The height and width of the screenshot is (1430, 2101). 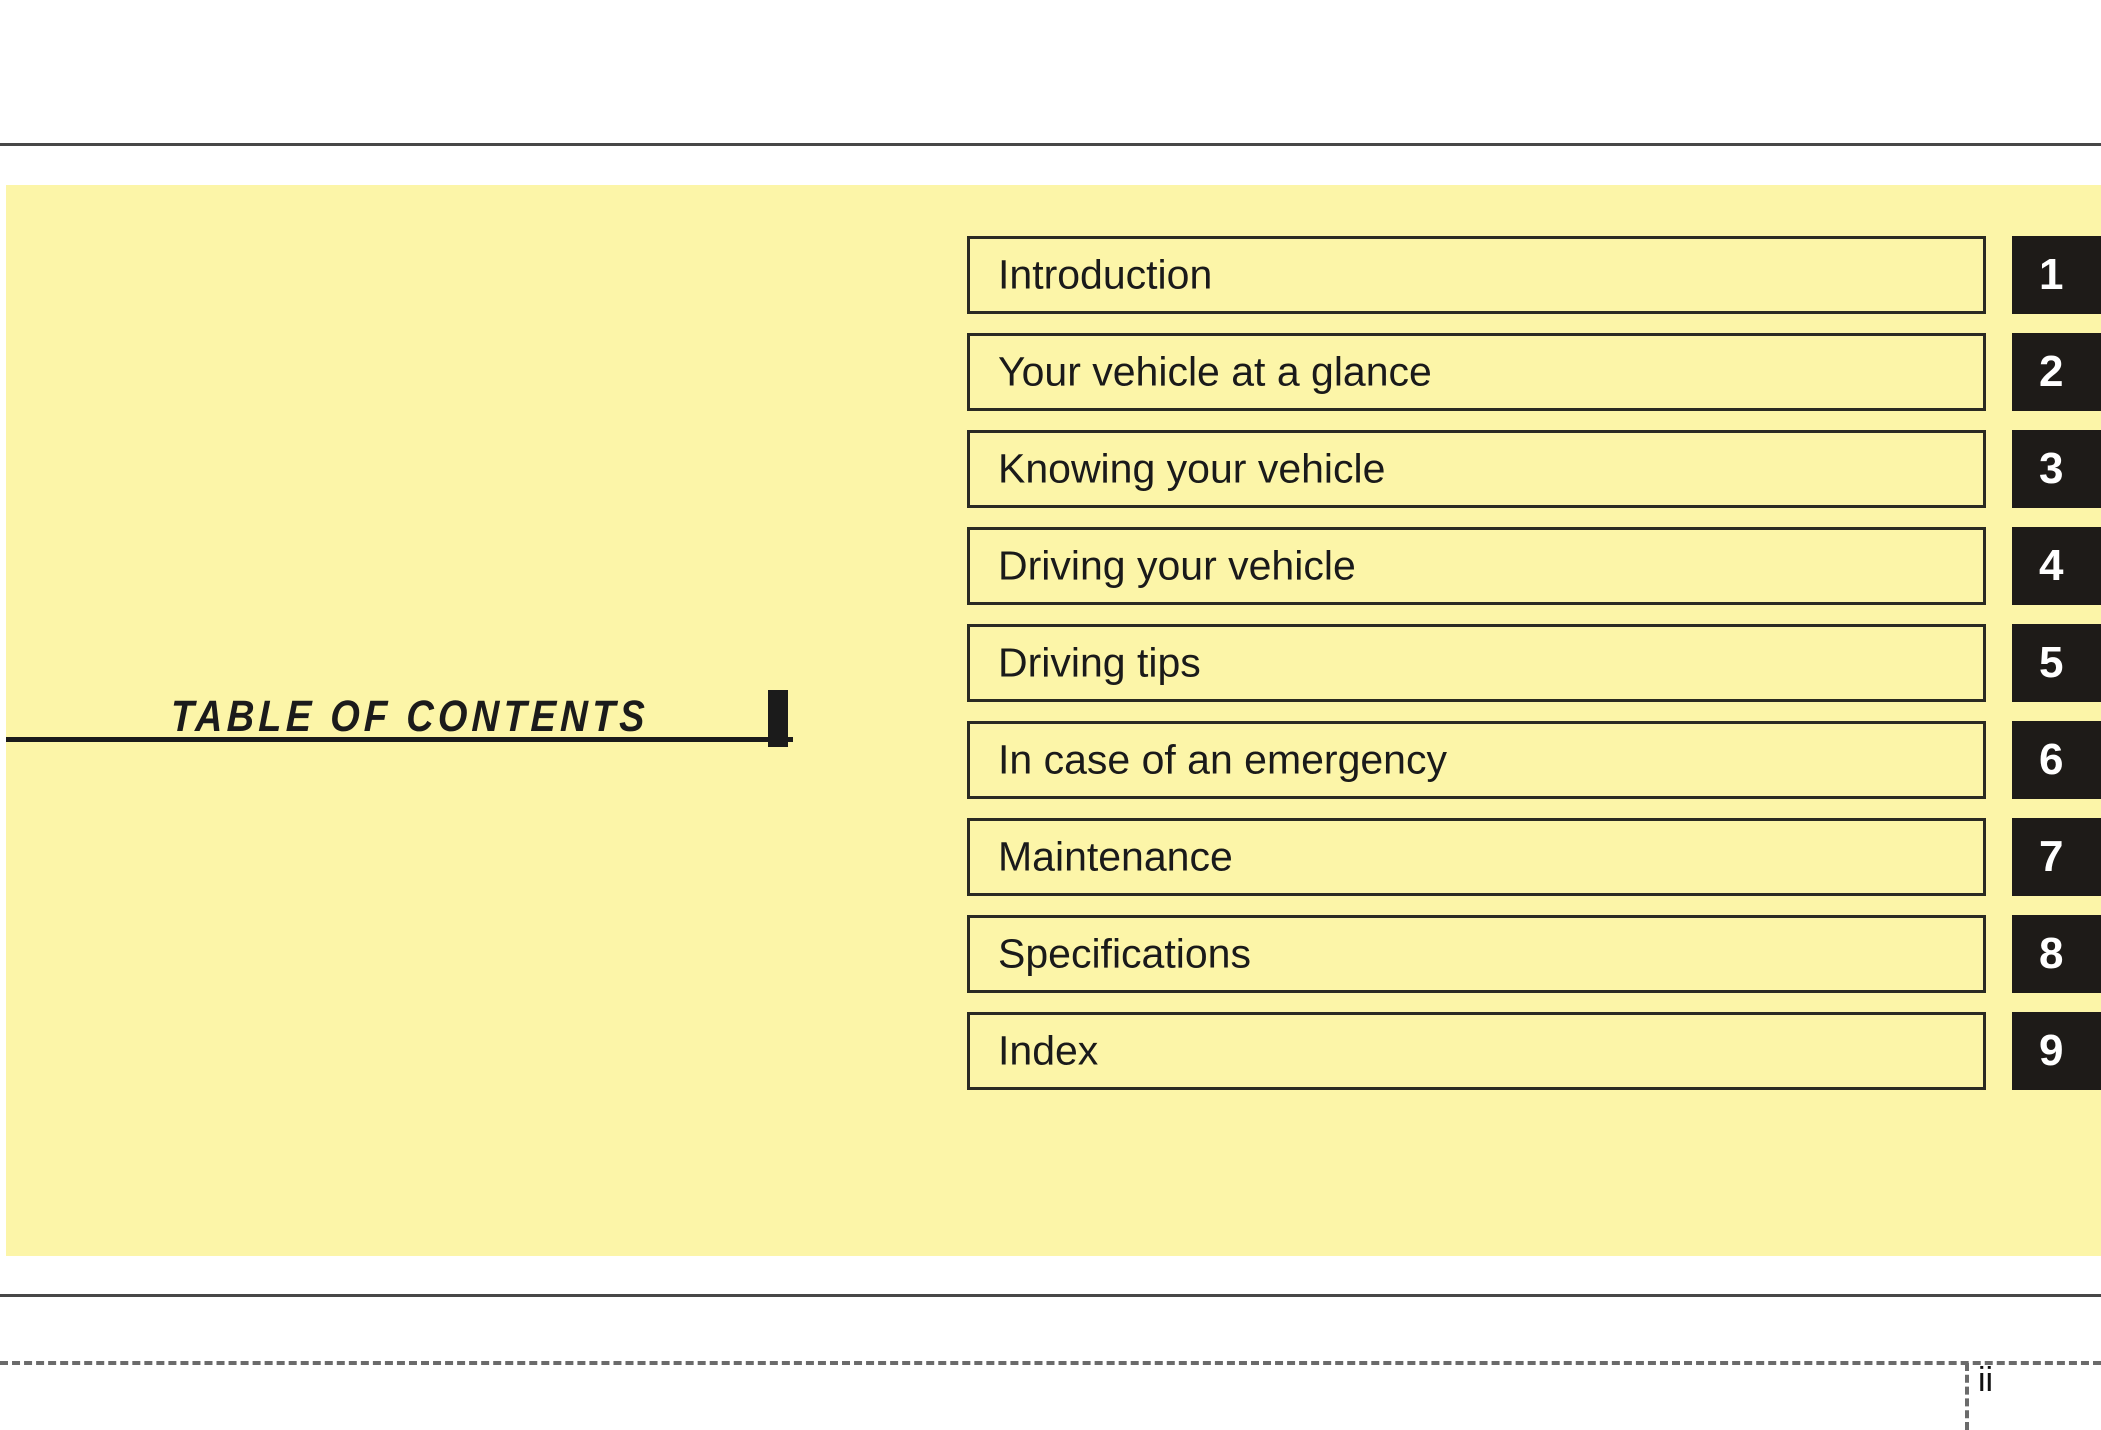 What do you see at coordinates (1050, 144) in the screenshot?
I see `header-rule` at bounding box center [1050, 144].